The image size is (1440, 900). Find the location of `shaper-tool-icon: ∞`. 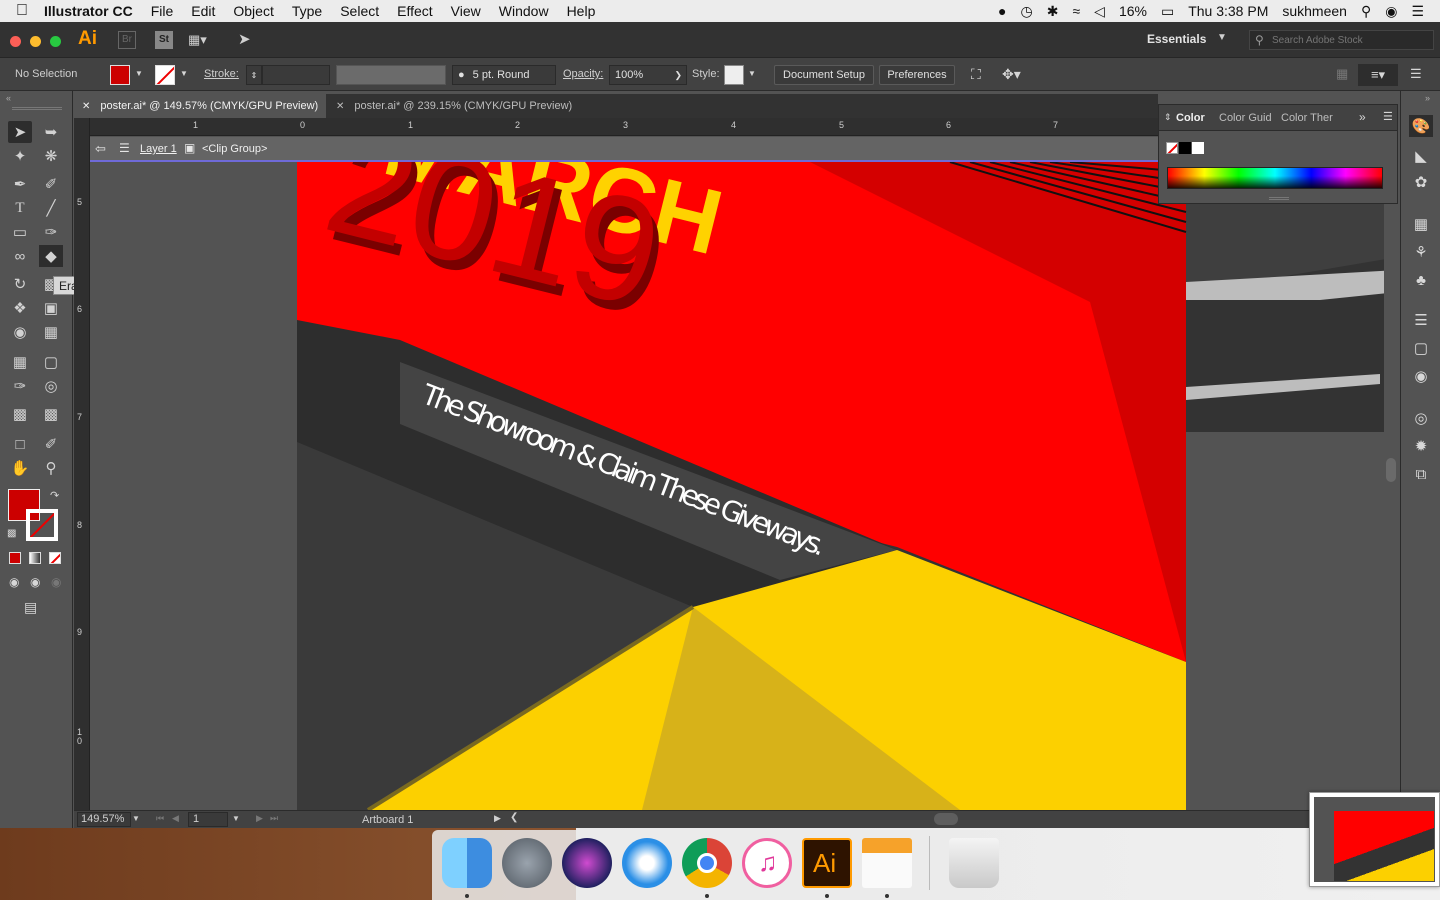

shaper-tool-icon: ∞ is located at coordinates (20, 256).